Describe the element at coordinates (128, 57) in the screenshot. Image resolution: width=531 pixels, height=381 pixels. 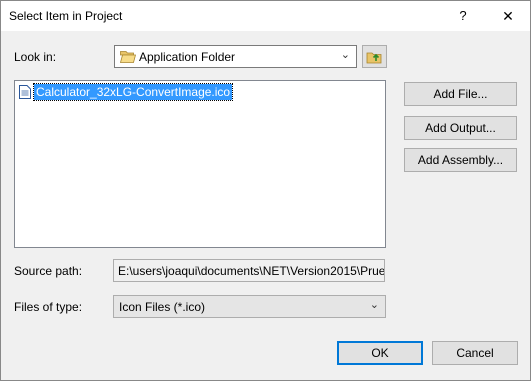
I see `open-folder-icon` at that location.